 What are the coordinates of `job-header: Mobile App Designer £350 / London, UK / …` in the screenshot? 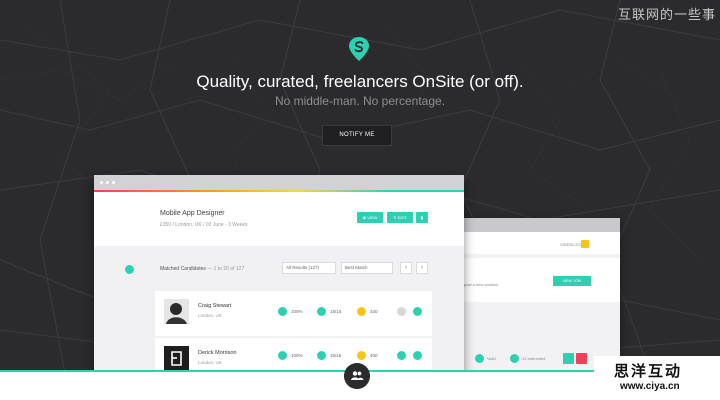 It's located at (279, 219).